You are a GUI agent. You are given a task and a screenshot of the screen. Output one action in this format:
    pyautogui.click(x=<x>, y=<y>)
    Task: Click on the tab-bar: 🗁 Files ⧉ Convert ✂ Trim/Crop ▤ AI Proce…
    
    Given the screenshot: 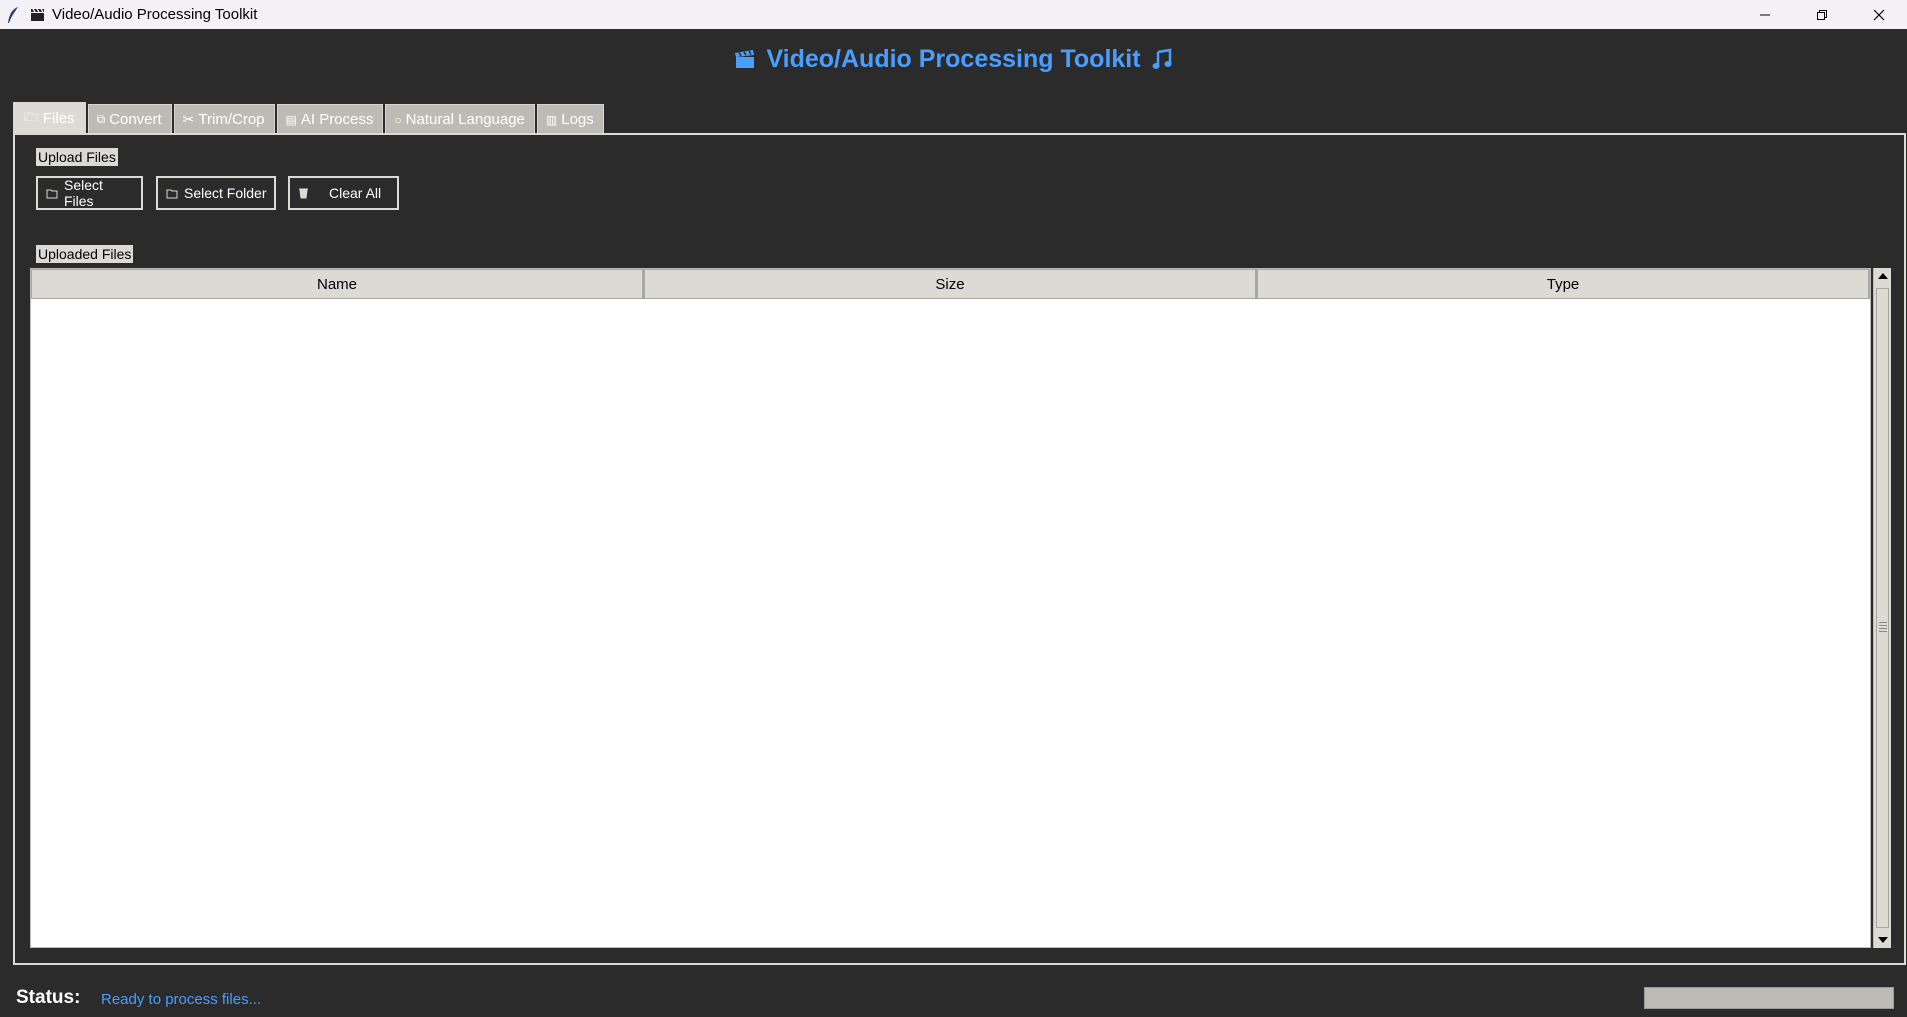 What is the action you would take?
    pyautogui.click(x=309, y=118)
    